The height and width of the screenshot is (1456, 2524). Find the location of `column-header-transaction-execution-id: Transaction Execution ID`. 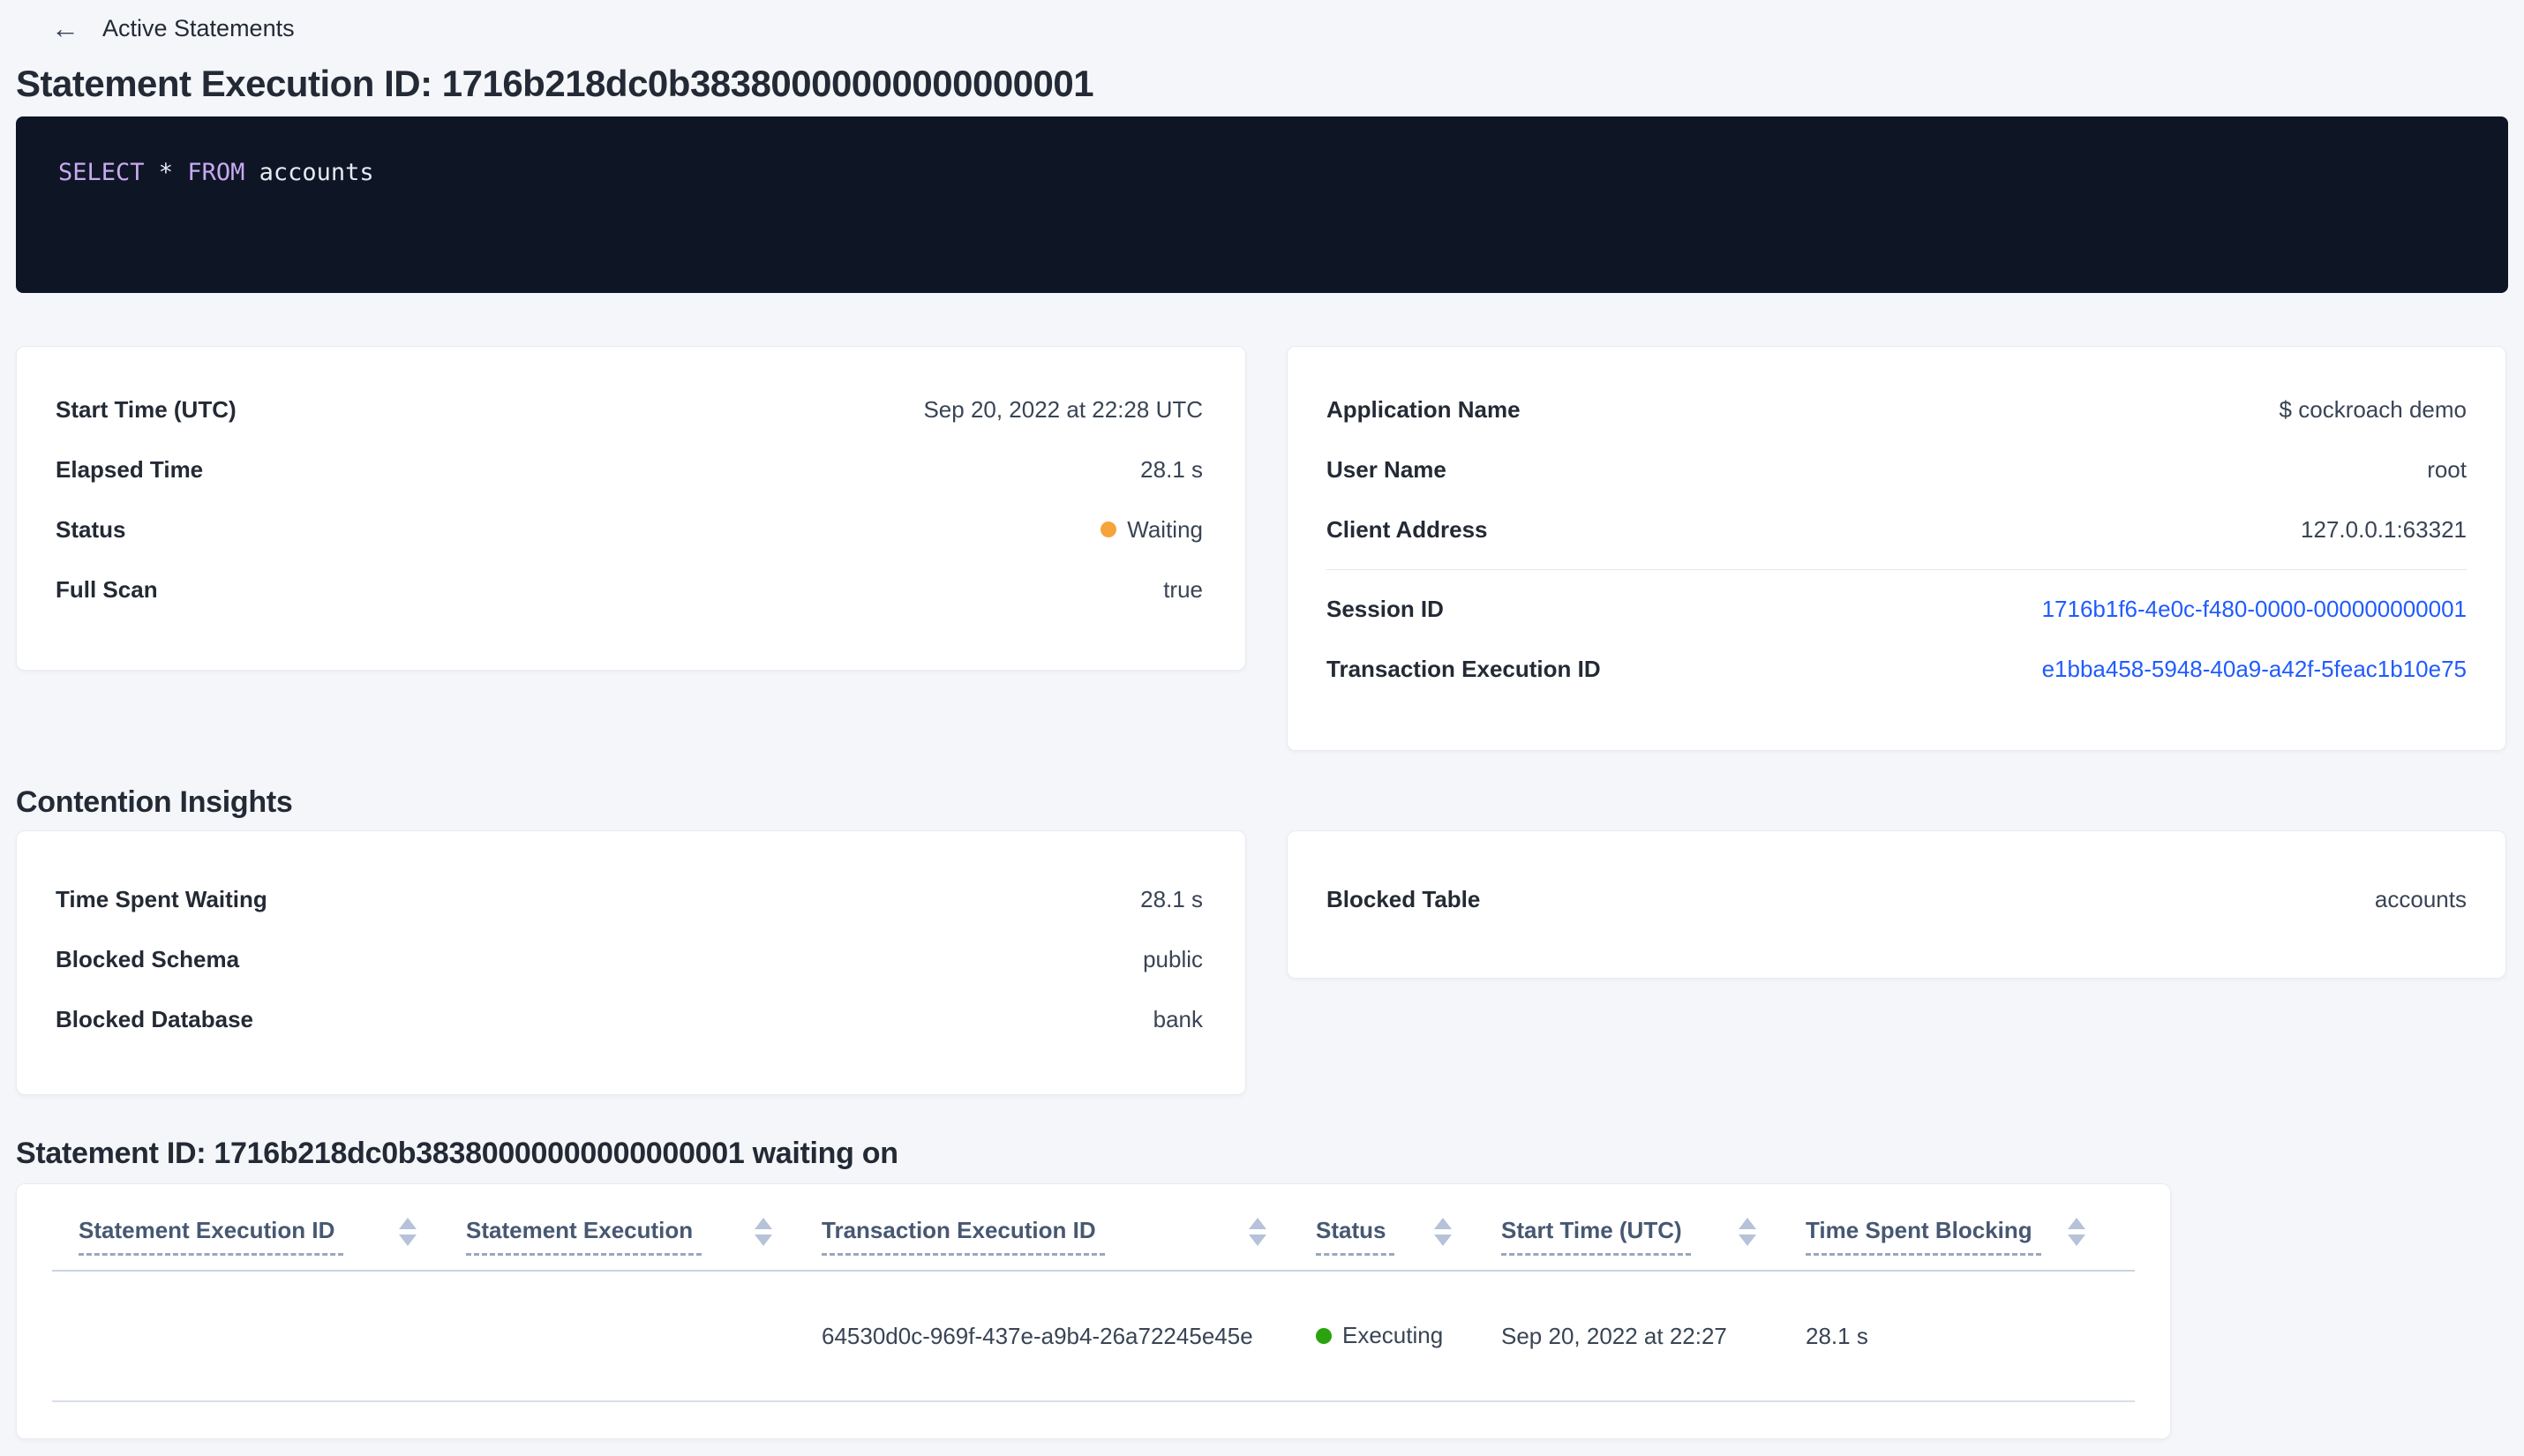

column-header-transaction-execution-id: Transaction Execution ID is located at coordinates (1069, 1236).